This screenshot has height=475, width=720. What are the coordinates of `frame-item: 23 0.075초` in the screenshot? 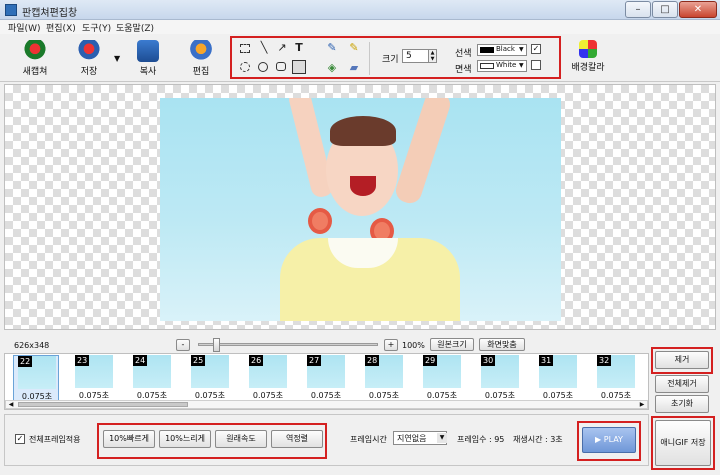 It's located at (94, 378).